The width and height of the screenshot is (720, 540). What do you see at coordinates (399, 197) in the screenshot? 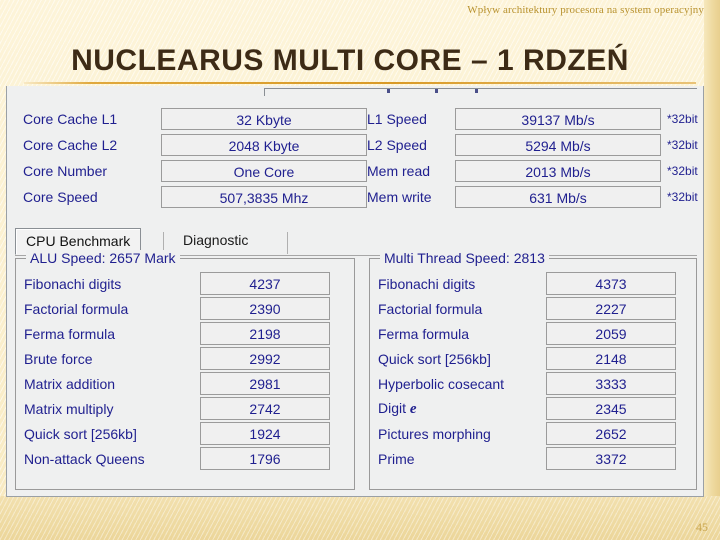
I see `cpu-info-label: Mem write` at bounding box center [399, 197].